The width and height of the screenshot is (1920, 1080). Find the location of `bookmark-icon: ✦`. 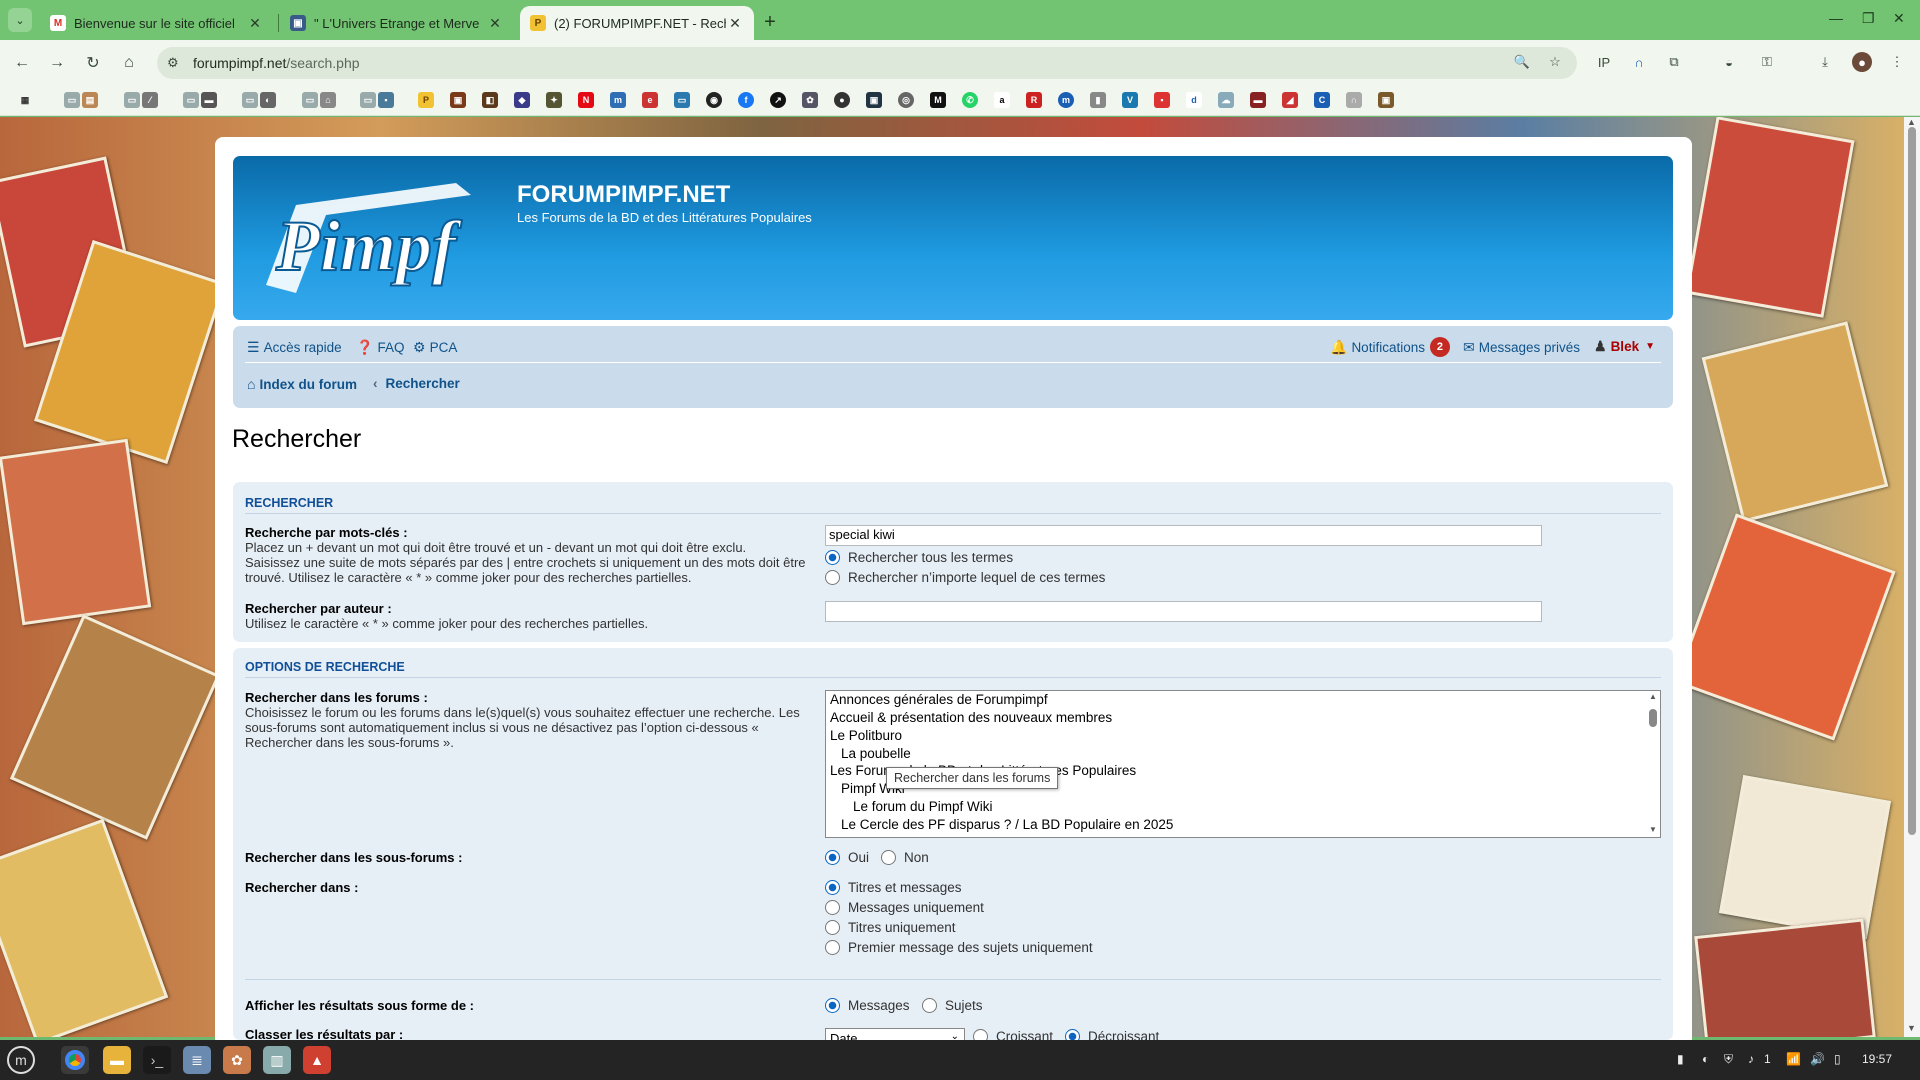

bookmark-icon: ✦ is located at coordinates (554, 100).